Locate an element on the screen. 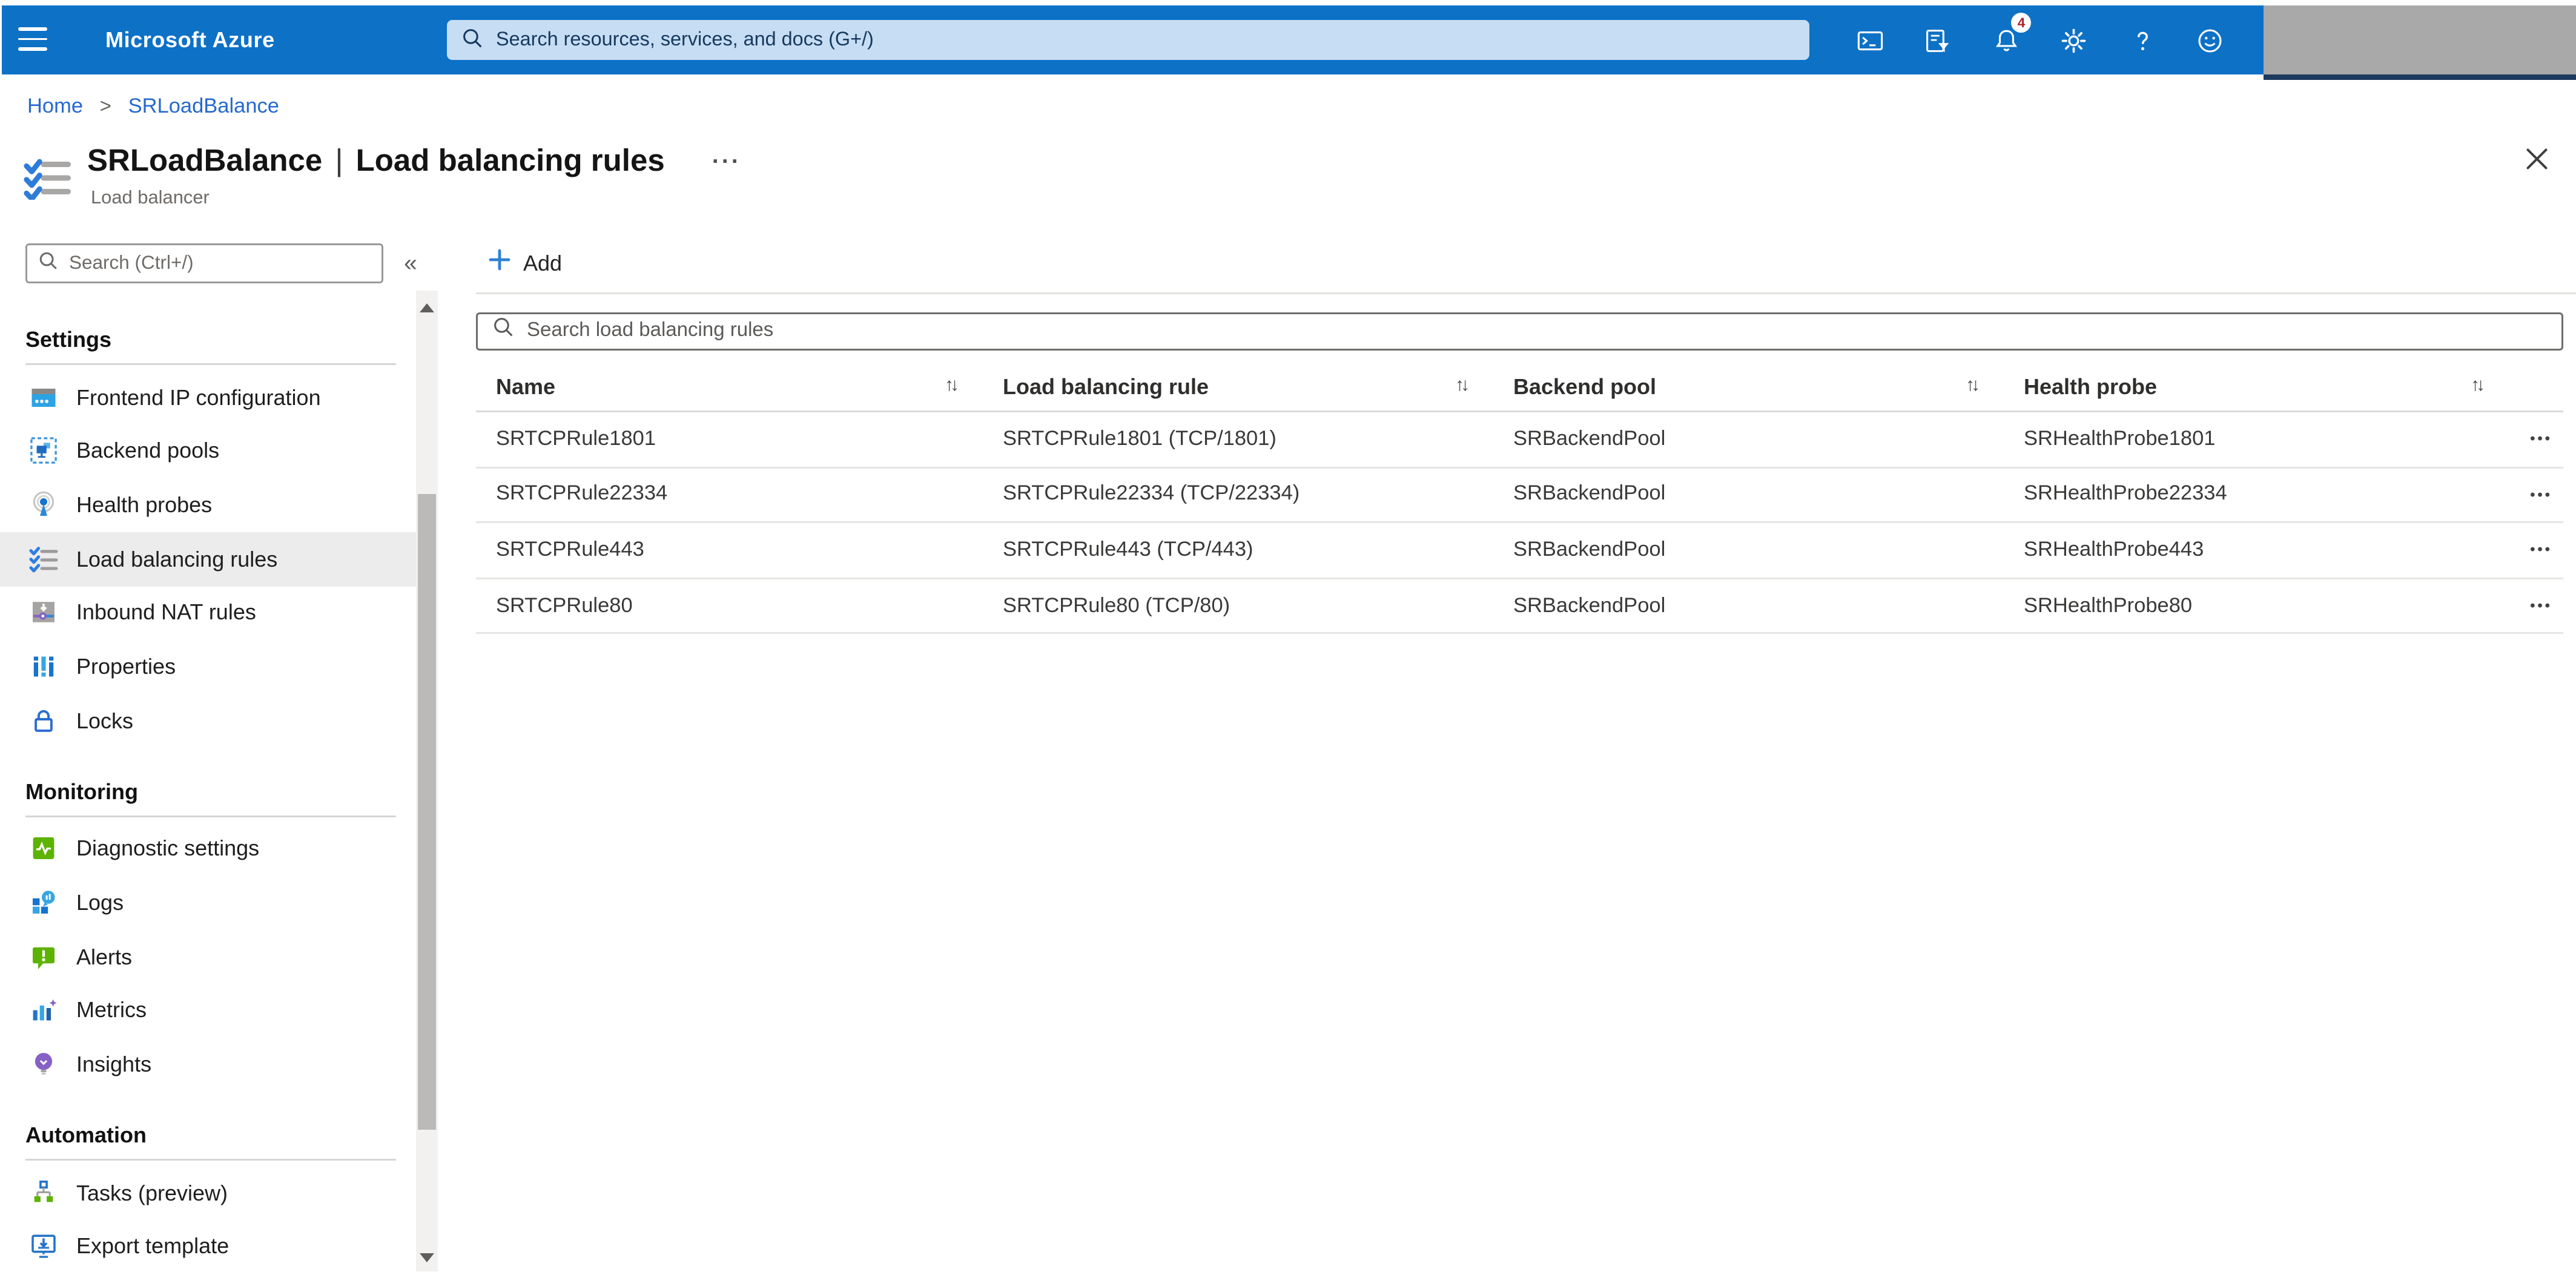 The width and height of the screenshot is (2576, 1272). add-button: Add is located at coordinates (525, 263).